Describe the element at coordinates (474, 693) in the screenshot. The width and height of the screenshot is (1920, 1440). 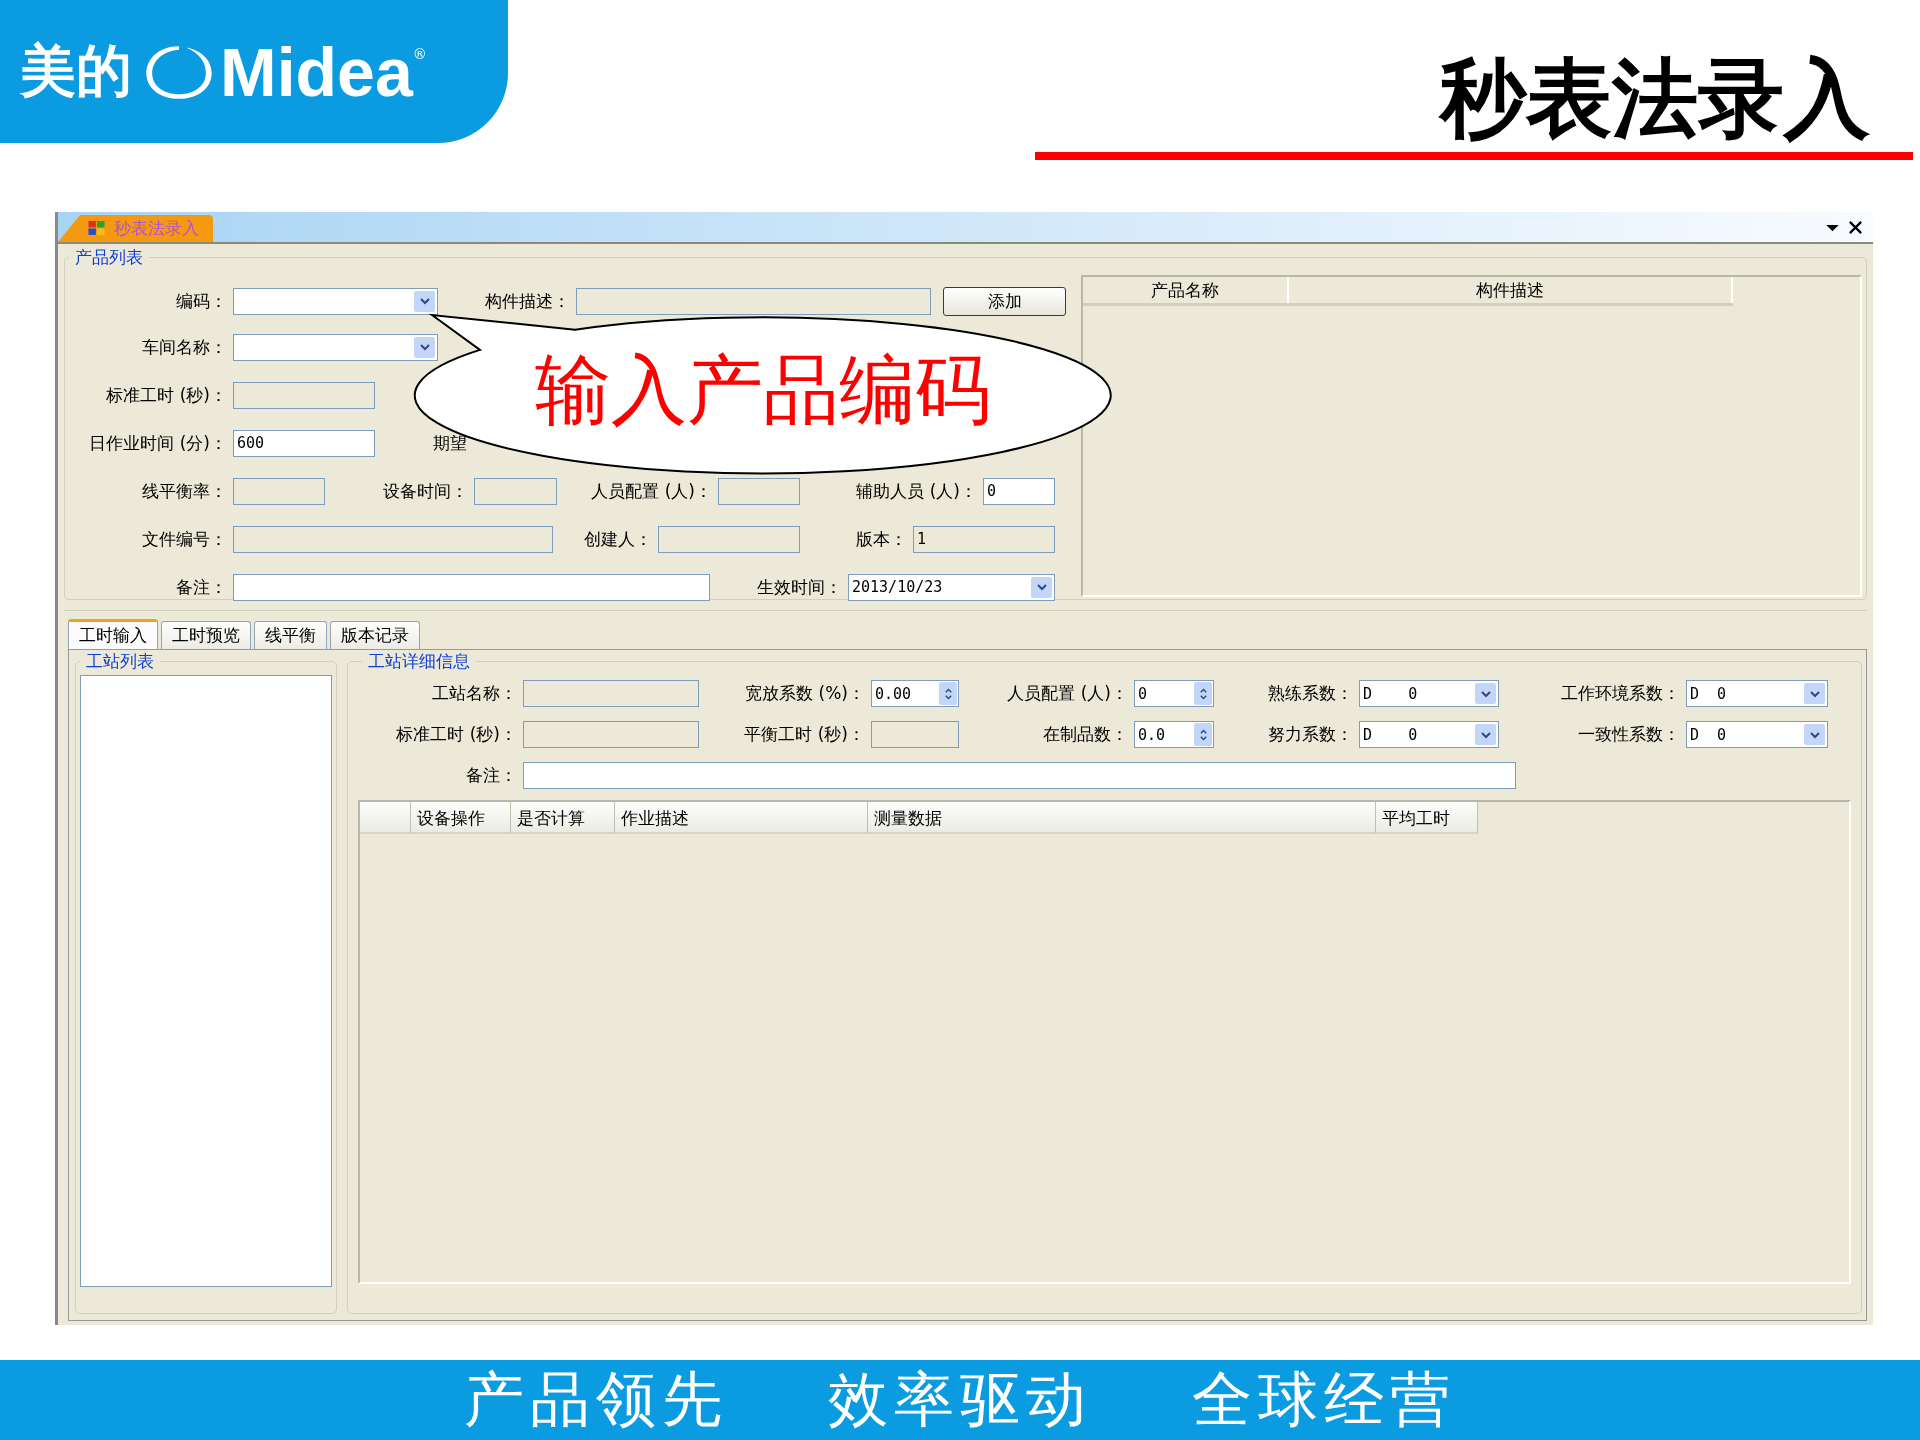
I see `field-label: 工站名称：` at that location.